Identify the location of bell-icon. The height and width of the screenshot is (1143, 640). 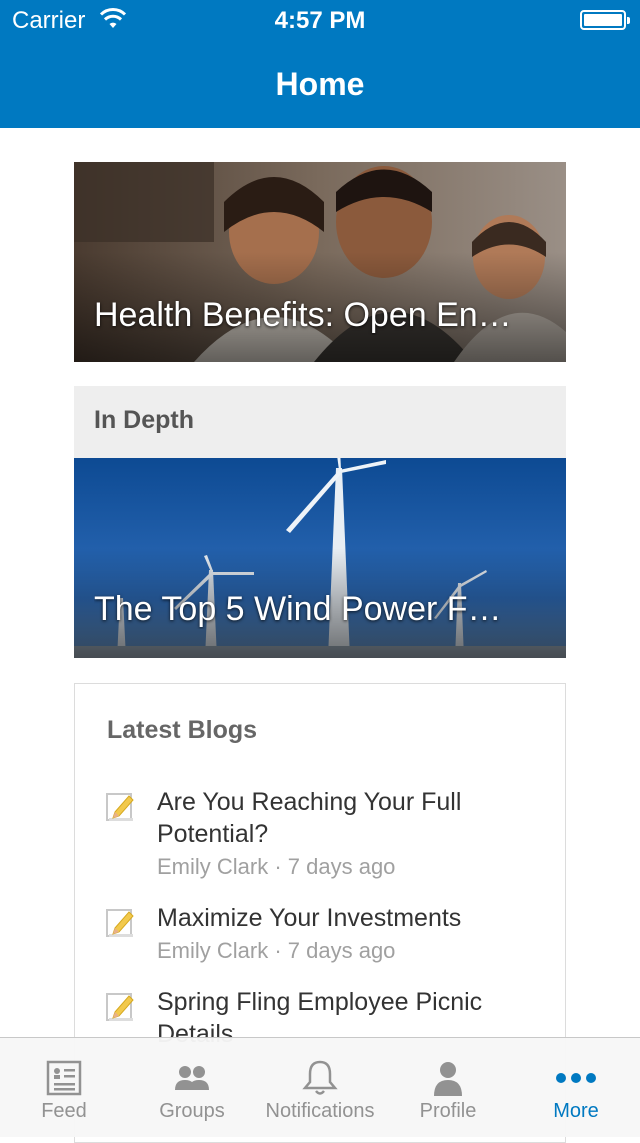
(320, 1077).